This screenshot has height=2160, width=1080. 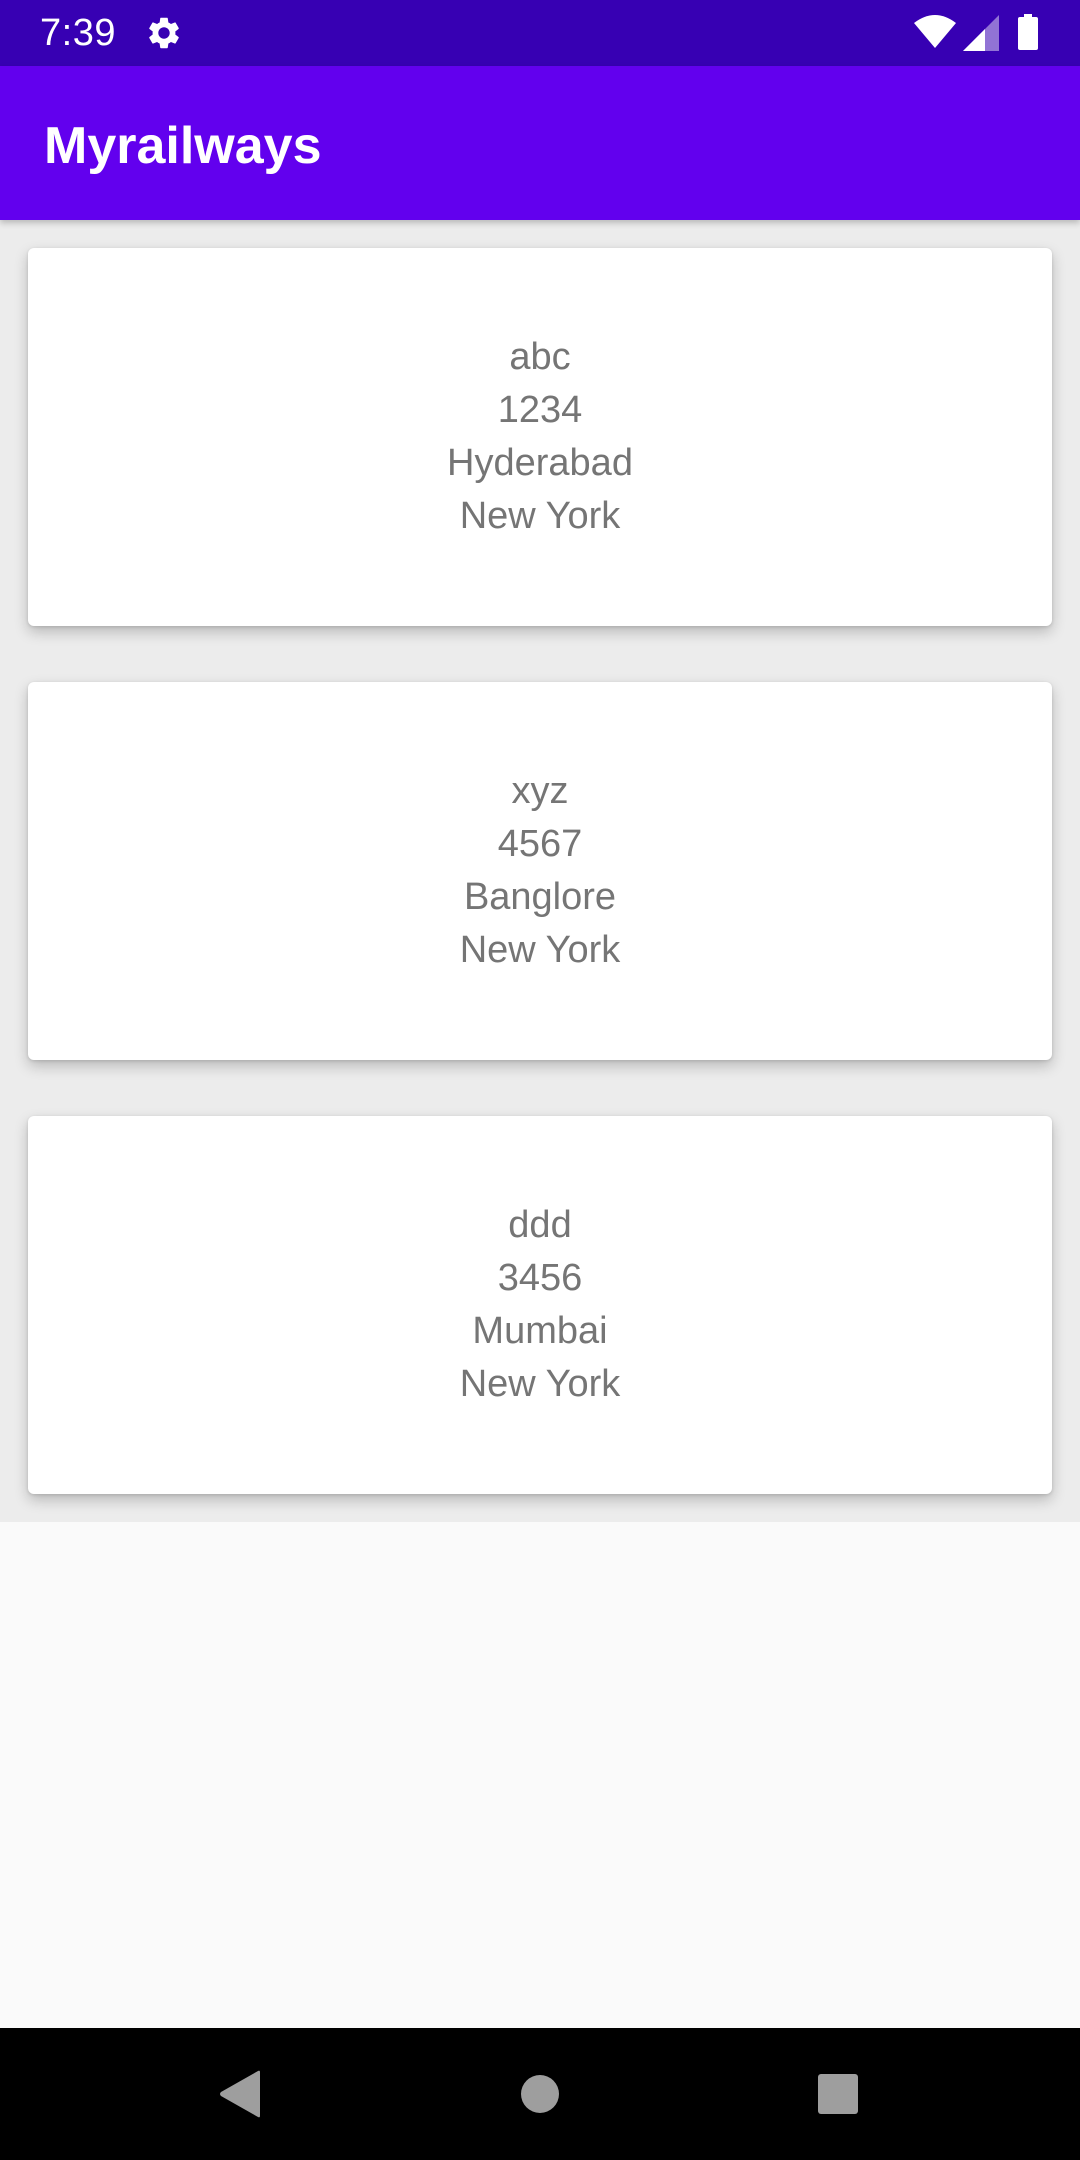 I want to click on home-icon, so click(x=540, y=2094).